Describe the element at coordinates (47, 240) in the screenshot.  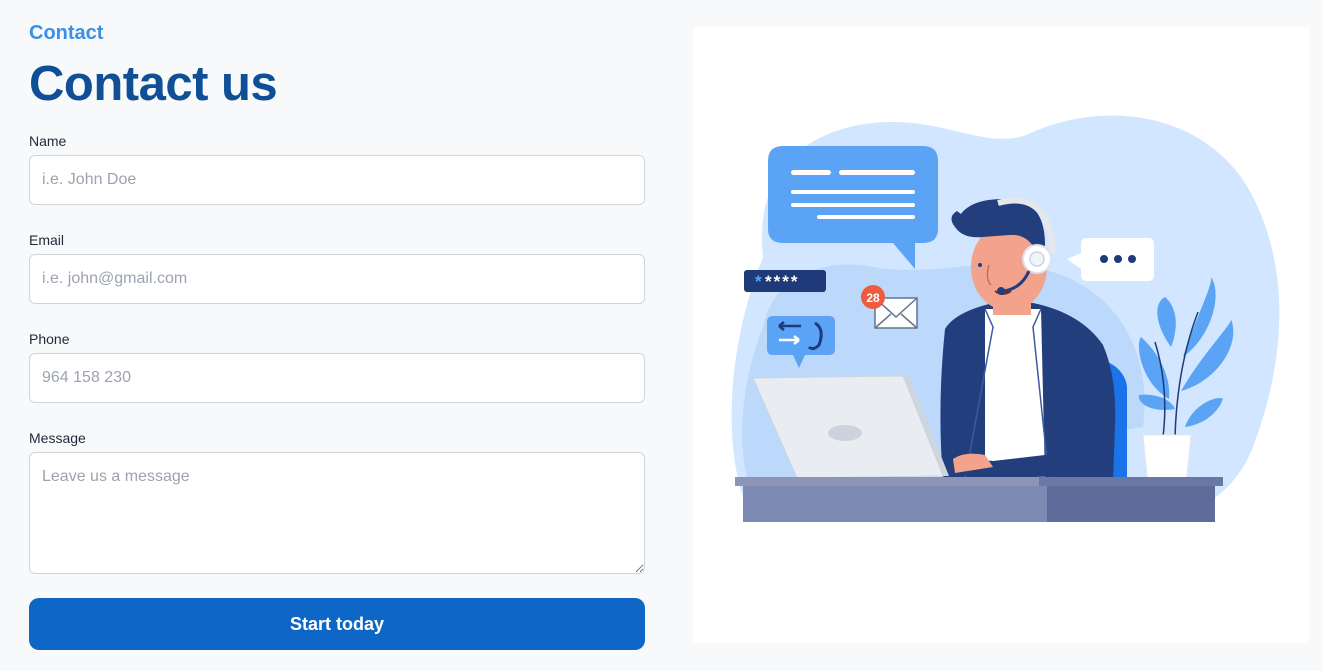
I see `email-label: Email` at that location.